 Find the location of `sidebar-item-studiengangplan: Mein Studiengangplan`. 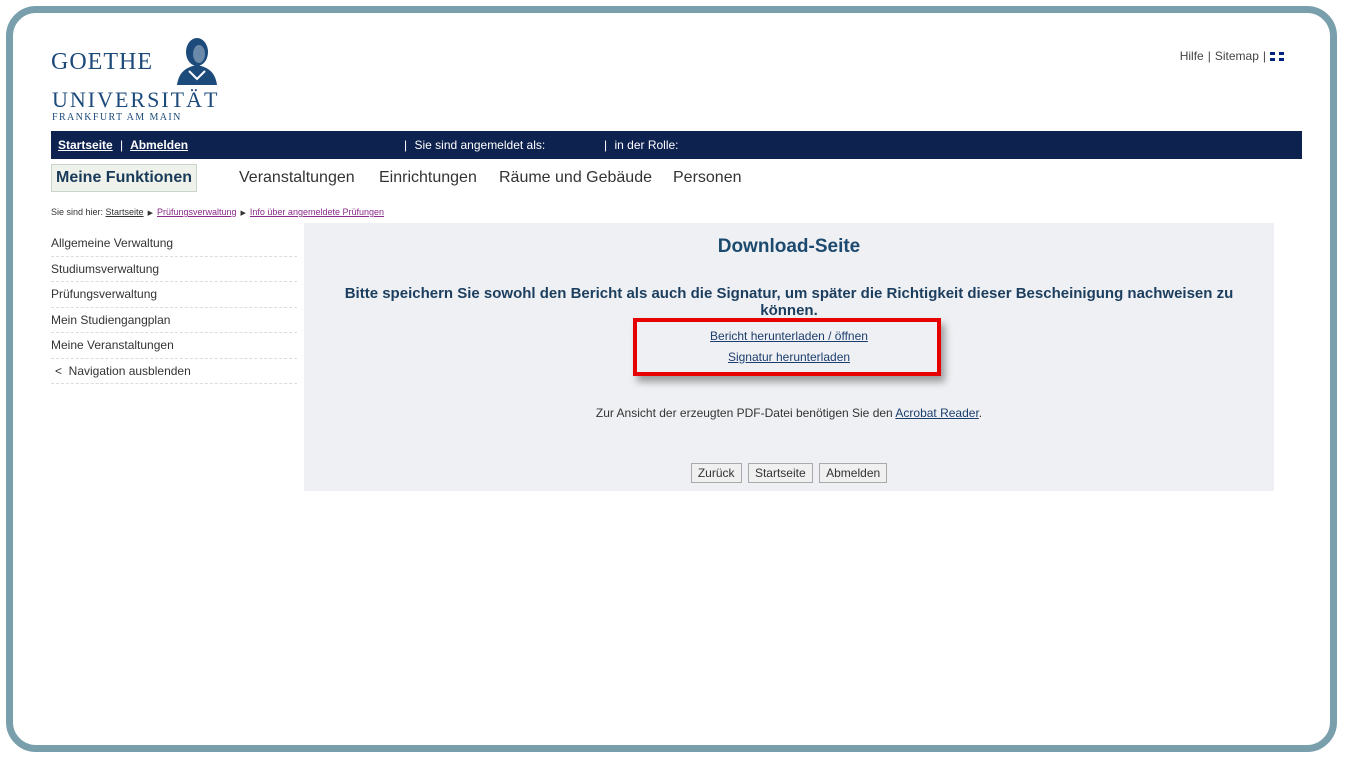

sidebar-item-studiengangplan: Mein Studiengangplan is located at coordinates (174, 320).